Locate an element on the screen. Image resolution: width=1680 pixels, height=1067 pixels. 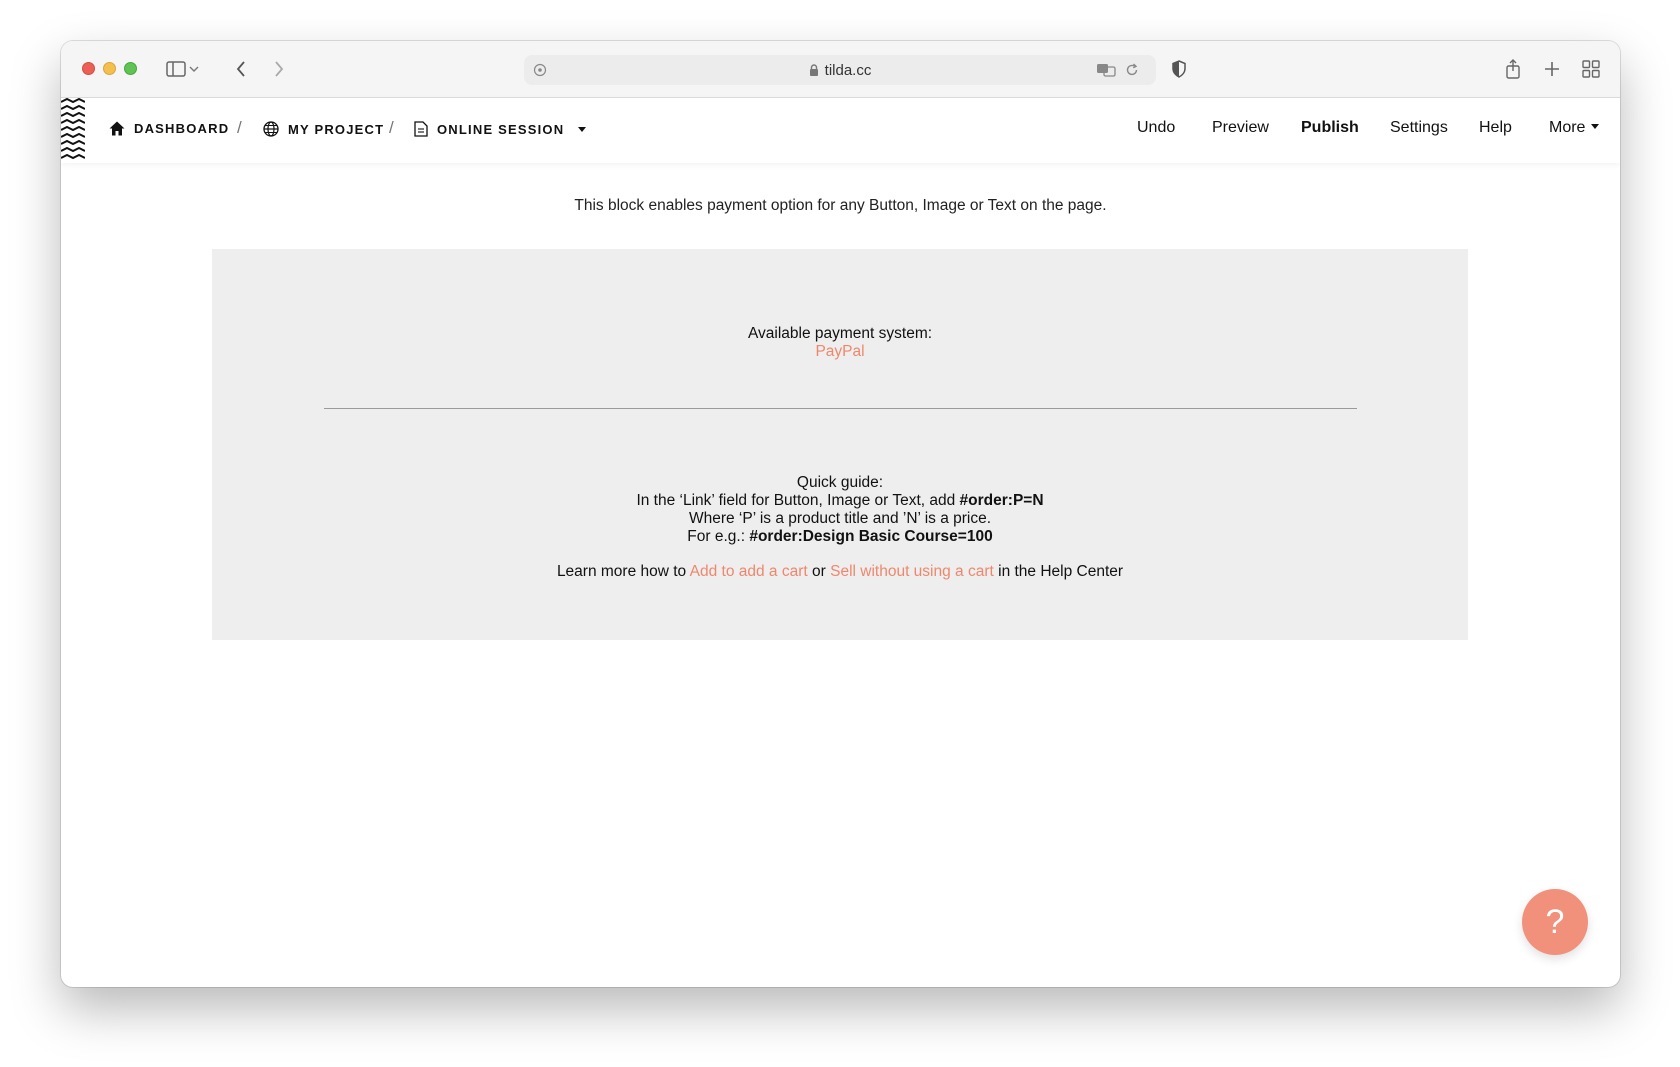
minimize-window-button is located at coordinates (109, 68).